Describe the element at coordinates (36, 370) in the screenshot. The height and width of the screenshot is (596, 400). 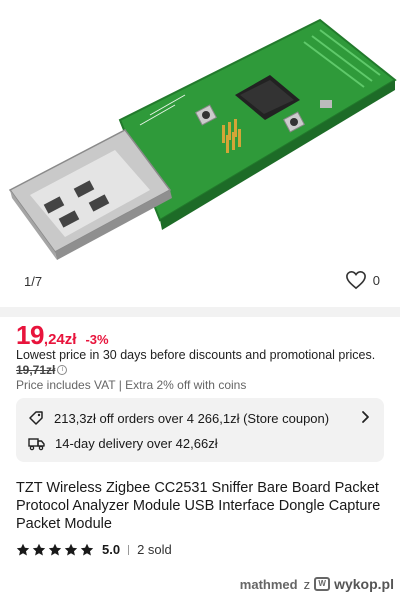
I see `old-price: 19,71zł` at that location.